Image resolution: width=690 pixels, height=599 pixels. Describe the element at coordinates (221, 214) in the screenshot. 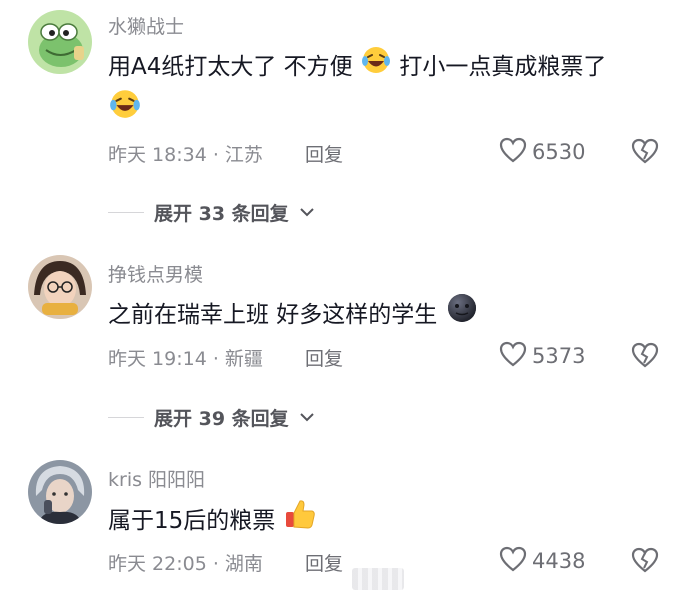

I see `expand-replies-label: 展开 33 条回复` at that location.